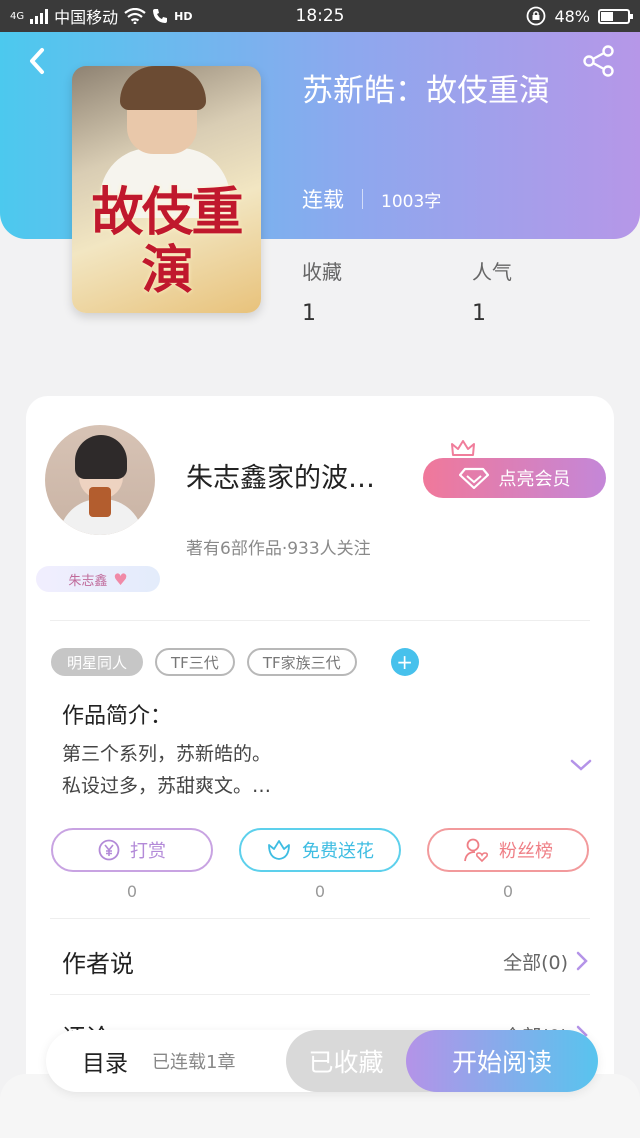 The image size is (640, 1138). What do you see at coordinates (526, 851) in the screenshot?
I see `fans-label: 粉丝榜` at bounding box center [526, 851].